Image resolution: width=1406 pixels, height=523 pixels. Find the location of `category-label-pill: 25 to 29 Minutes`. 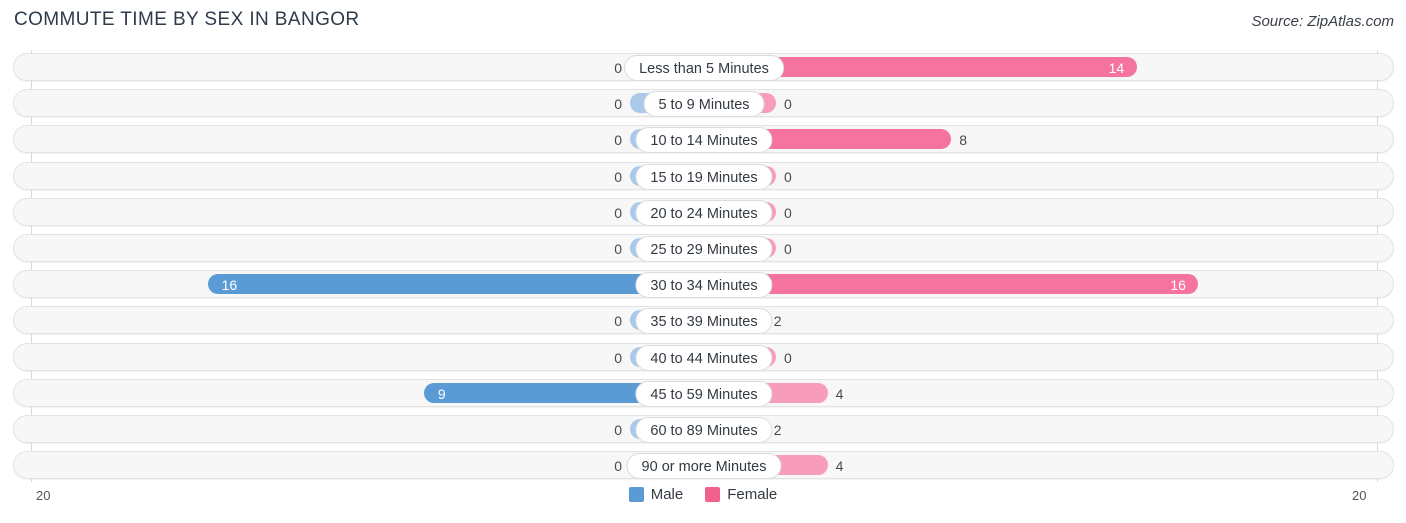

category-label-pill: 25 to 29 Minutes is located at coordinates (704, 249).